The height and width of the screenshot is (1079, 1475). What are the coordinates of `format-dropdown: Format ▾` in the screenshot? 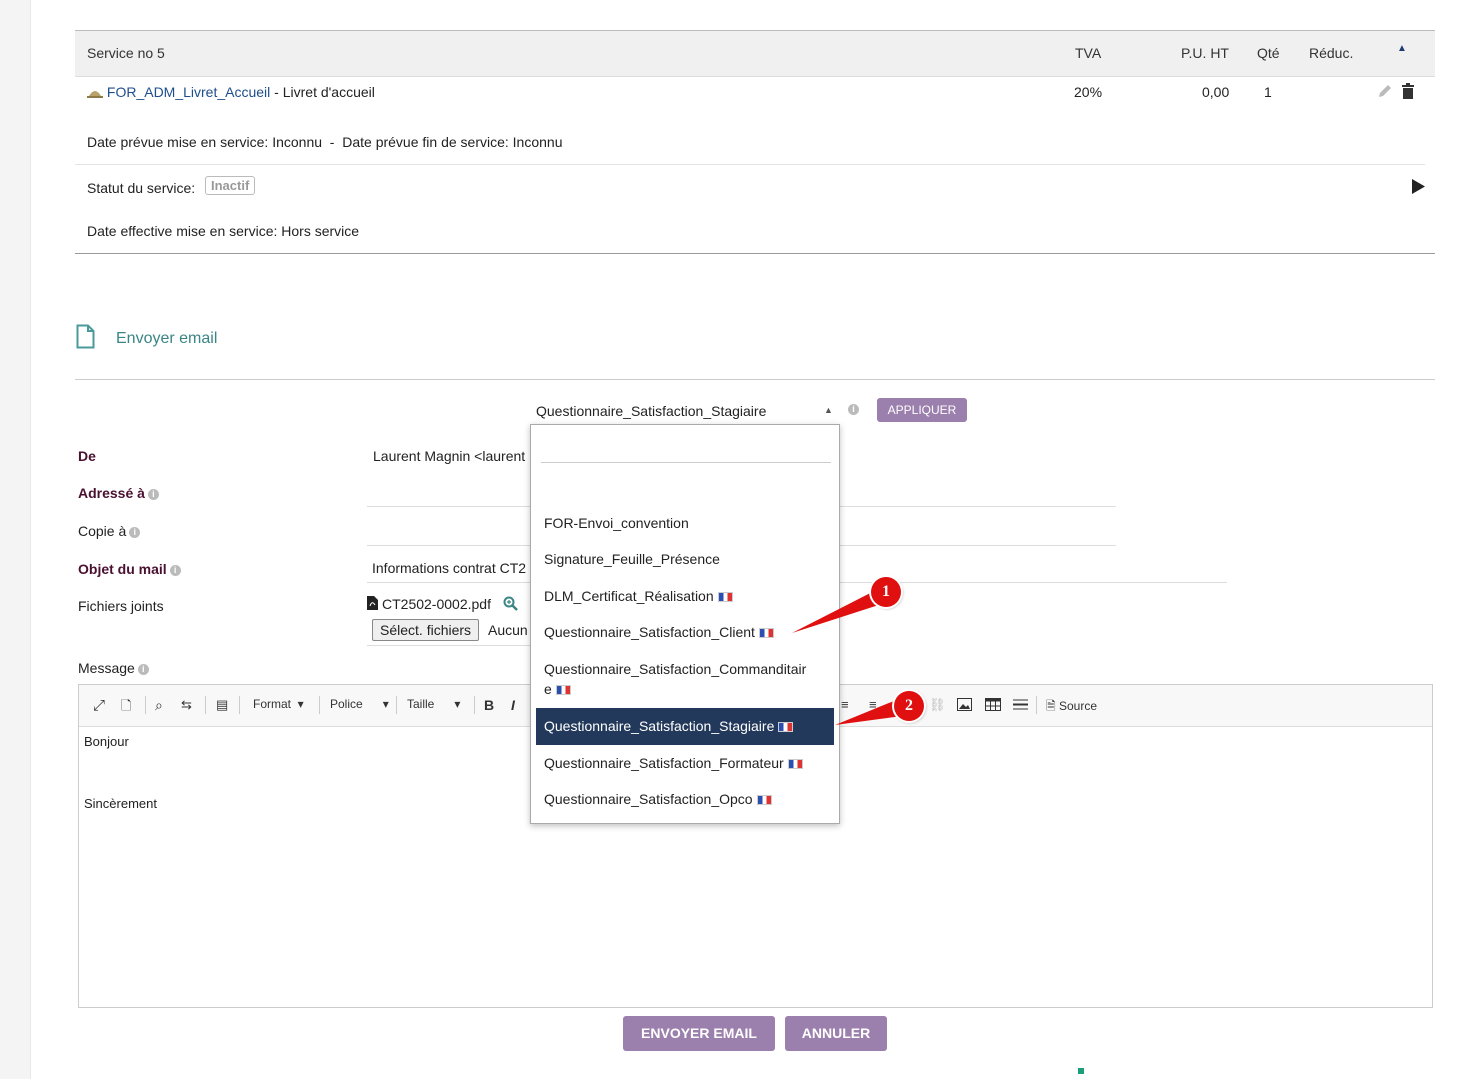 It's located at (278, 704).